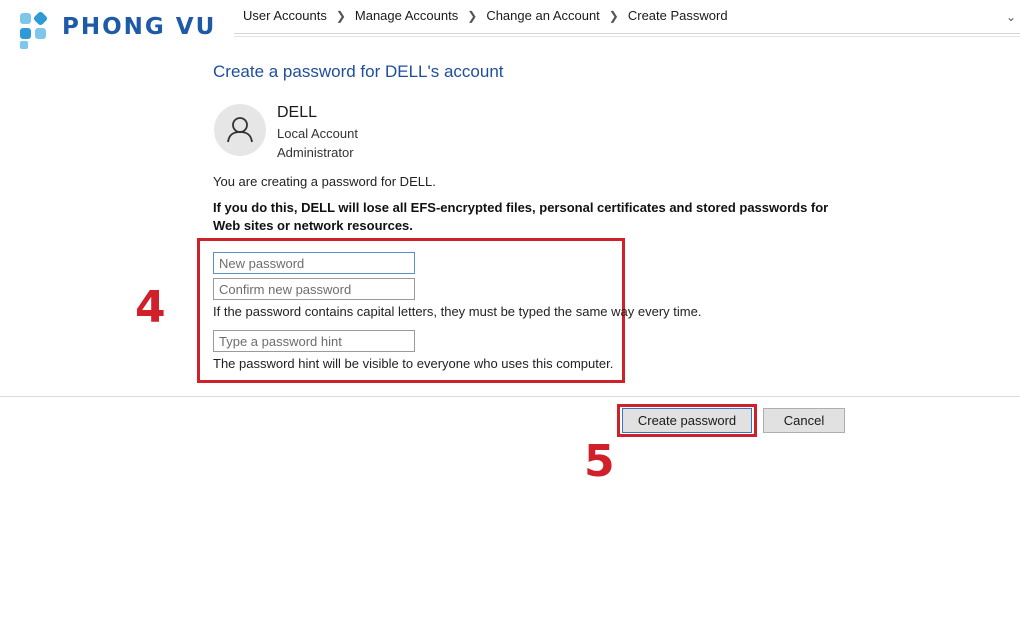 This screenshot has height=636, width=1020. What do you see at coordinates (627, 36) in the screenshot?
I see `address-bar-divider` at bounding box center [627, 36].